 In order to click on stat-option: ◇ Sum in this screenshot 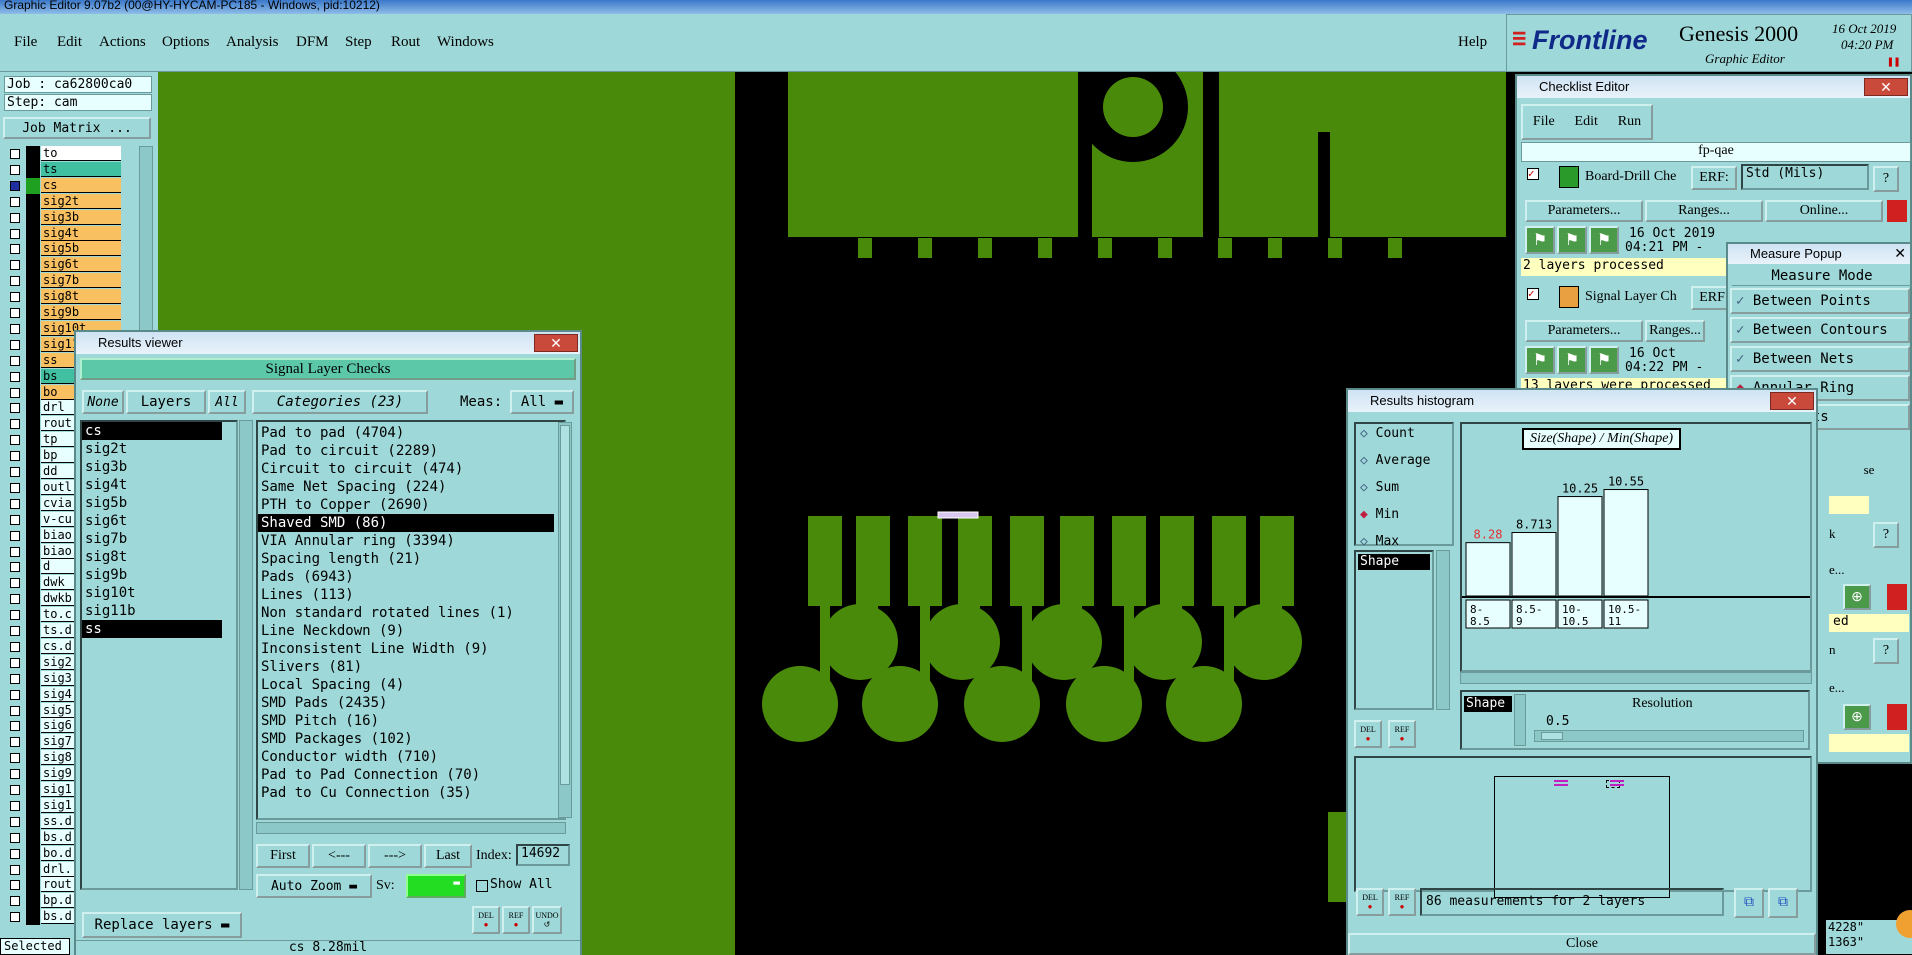, I will do `click(1379, 487)`.